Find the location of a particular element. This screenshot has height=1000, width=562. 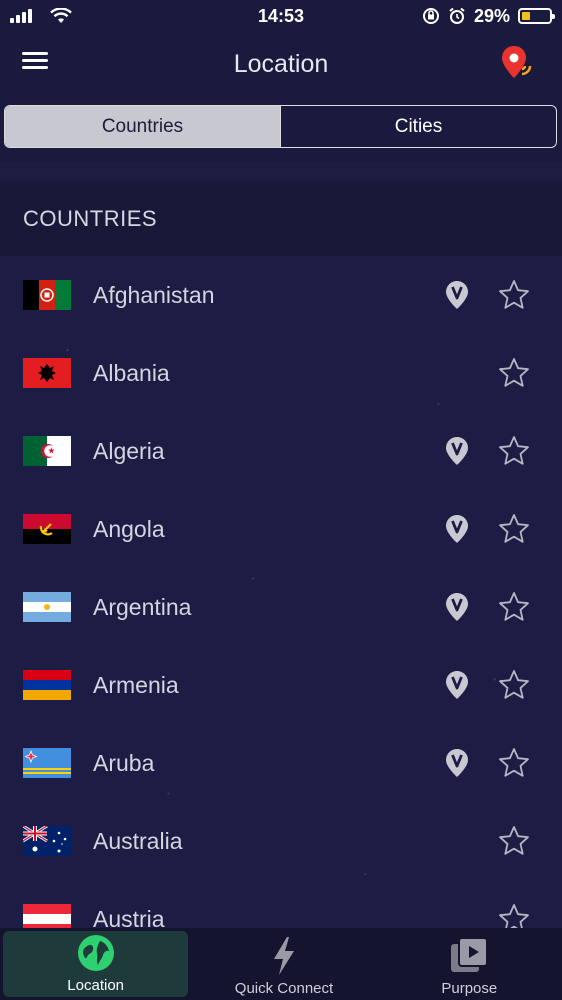

list-item: Afghanistan is located at coordinates (281, 295).